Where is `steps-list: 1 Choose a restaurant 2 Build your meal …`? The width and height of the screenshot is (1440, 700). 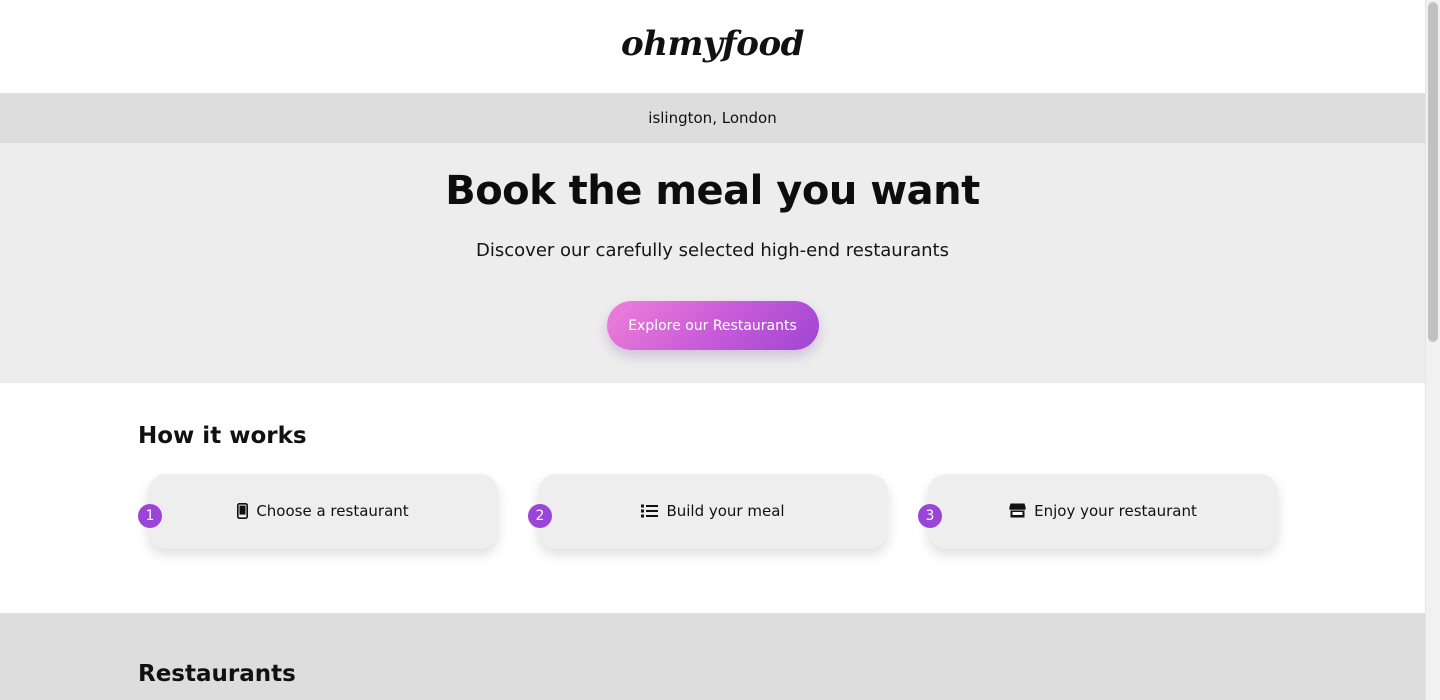
steps-list: 1 Choose a restaurant 2 Build your meal … is located at coordinates (781, 511).